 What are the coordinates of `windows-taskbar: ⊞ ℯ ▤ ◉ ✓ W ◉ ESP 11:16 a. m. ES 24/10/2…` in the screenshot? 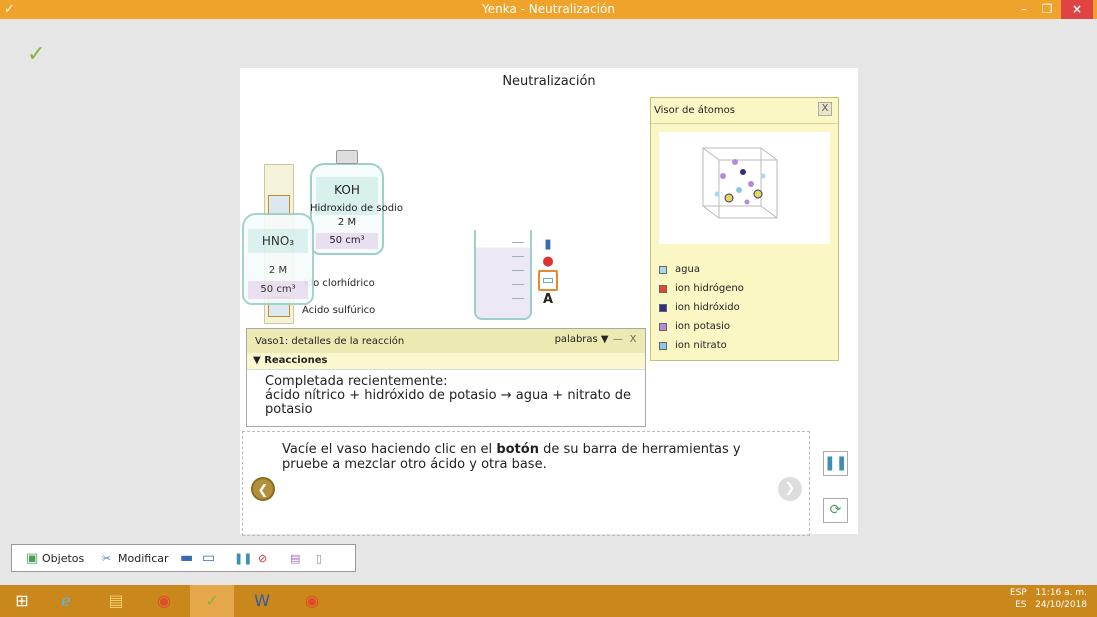 It's located at (548, 601).